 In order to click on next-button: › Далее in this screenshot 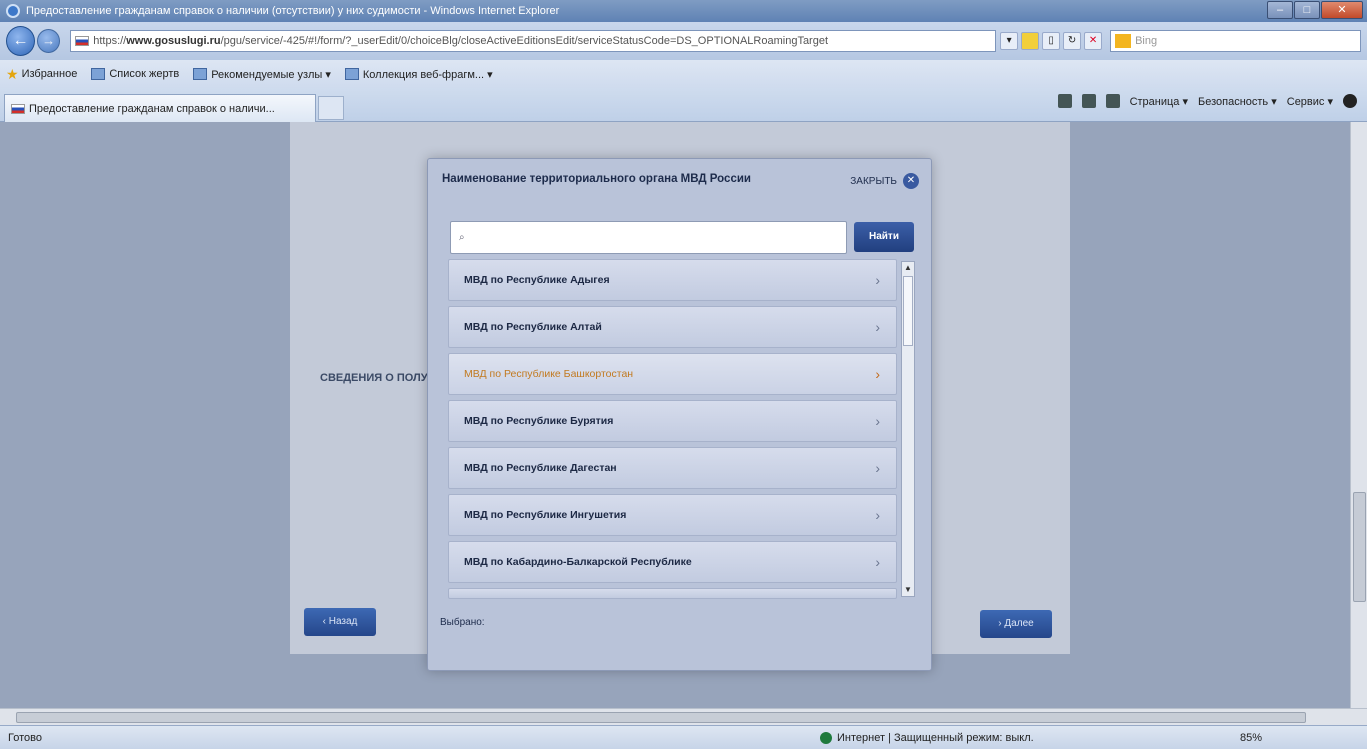, I will do `click(1016, 624)`.